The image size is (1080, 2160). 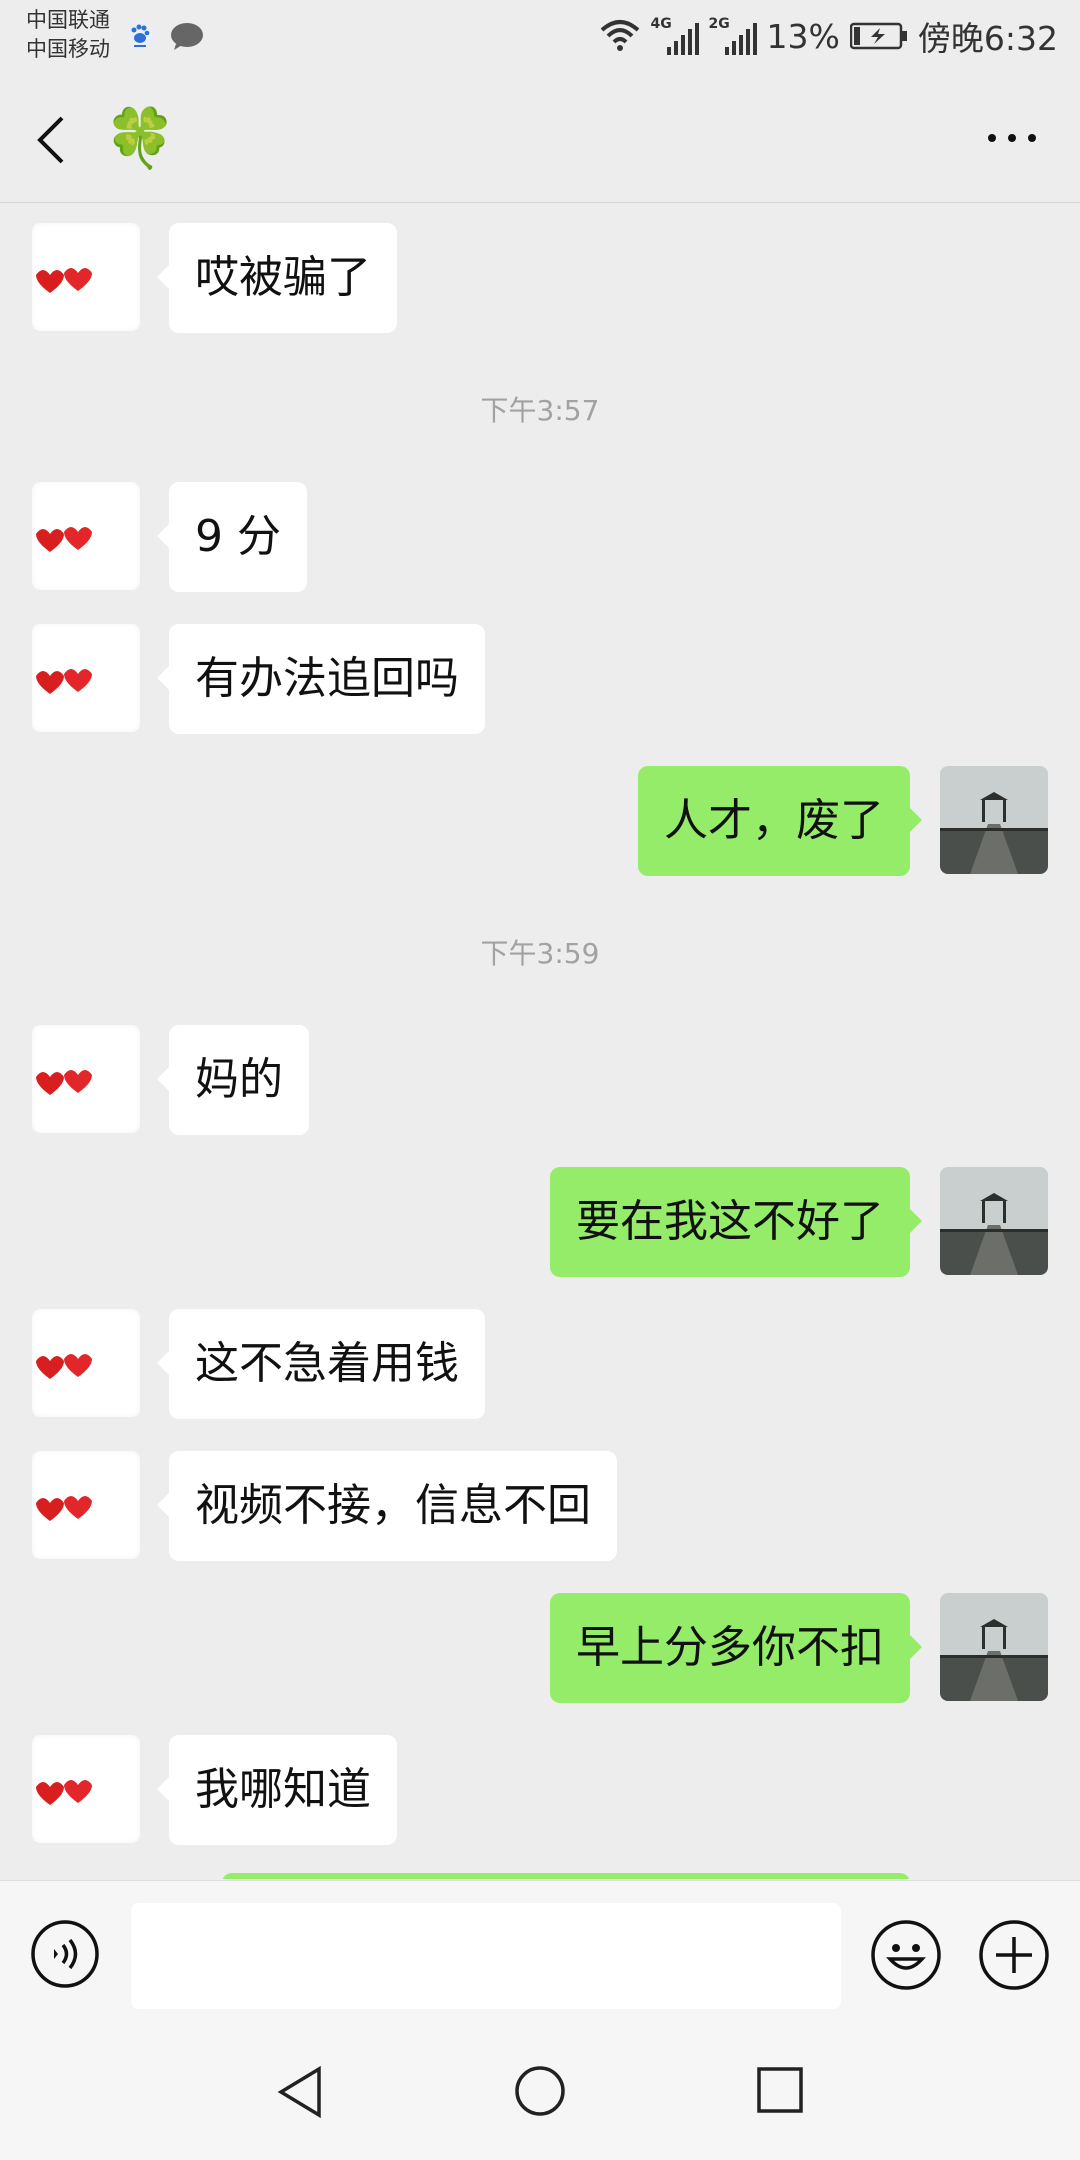 I want to click on emoji-icon, so click(x=906, y=1955).